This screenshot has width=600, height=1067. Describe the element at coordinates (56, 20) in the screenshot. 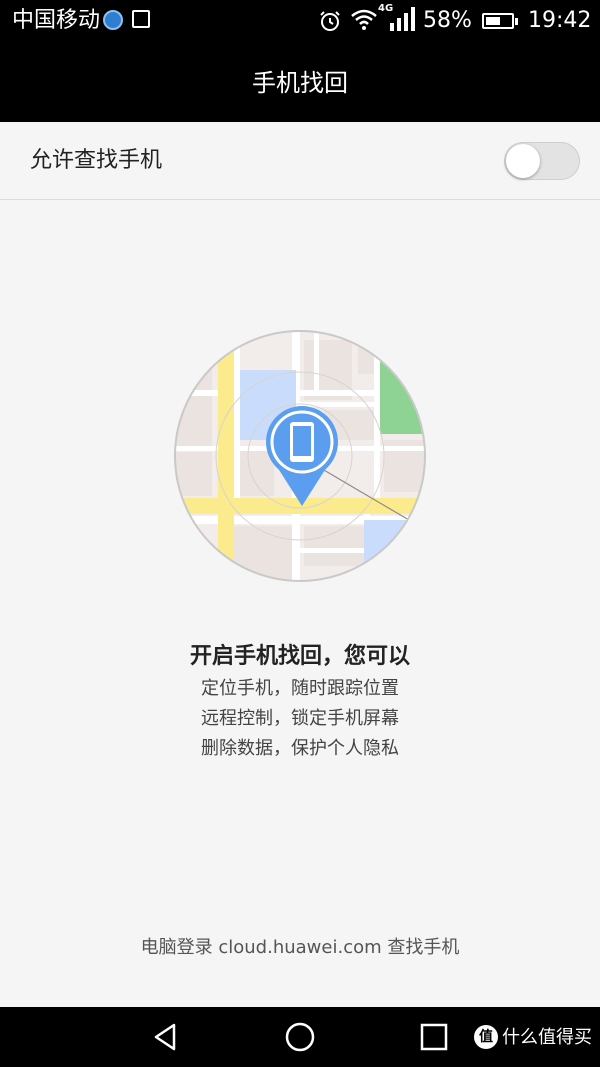

I see `carrier-name: 中国移动` at that location.